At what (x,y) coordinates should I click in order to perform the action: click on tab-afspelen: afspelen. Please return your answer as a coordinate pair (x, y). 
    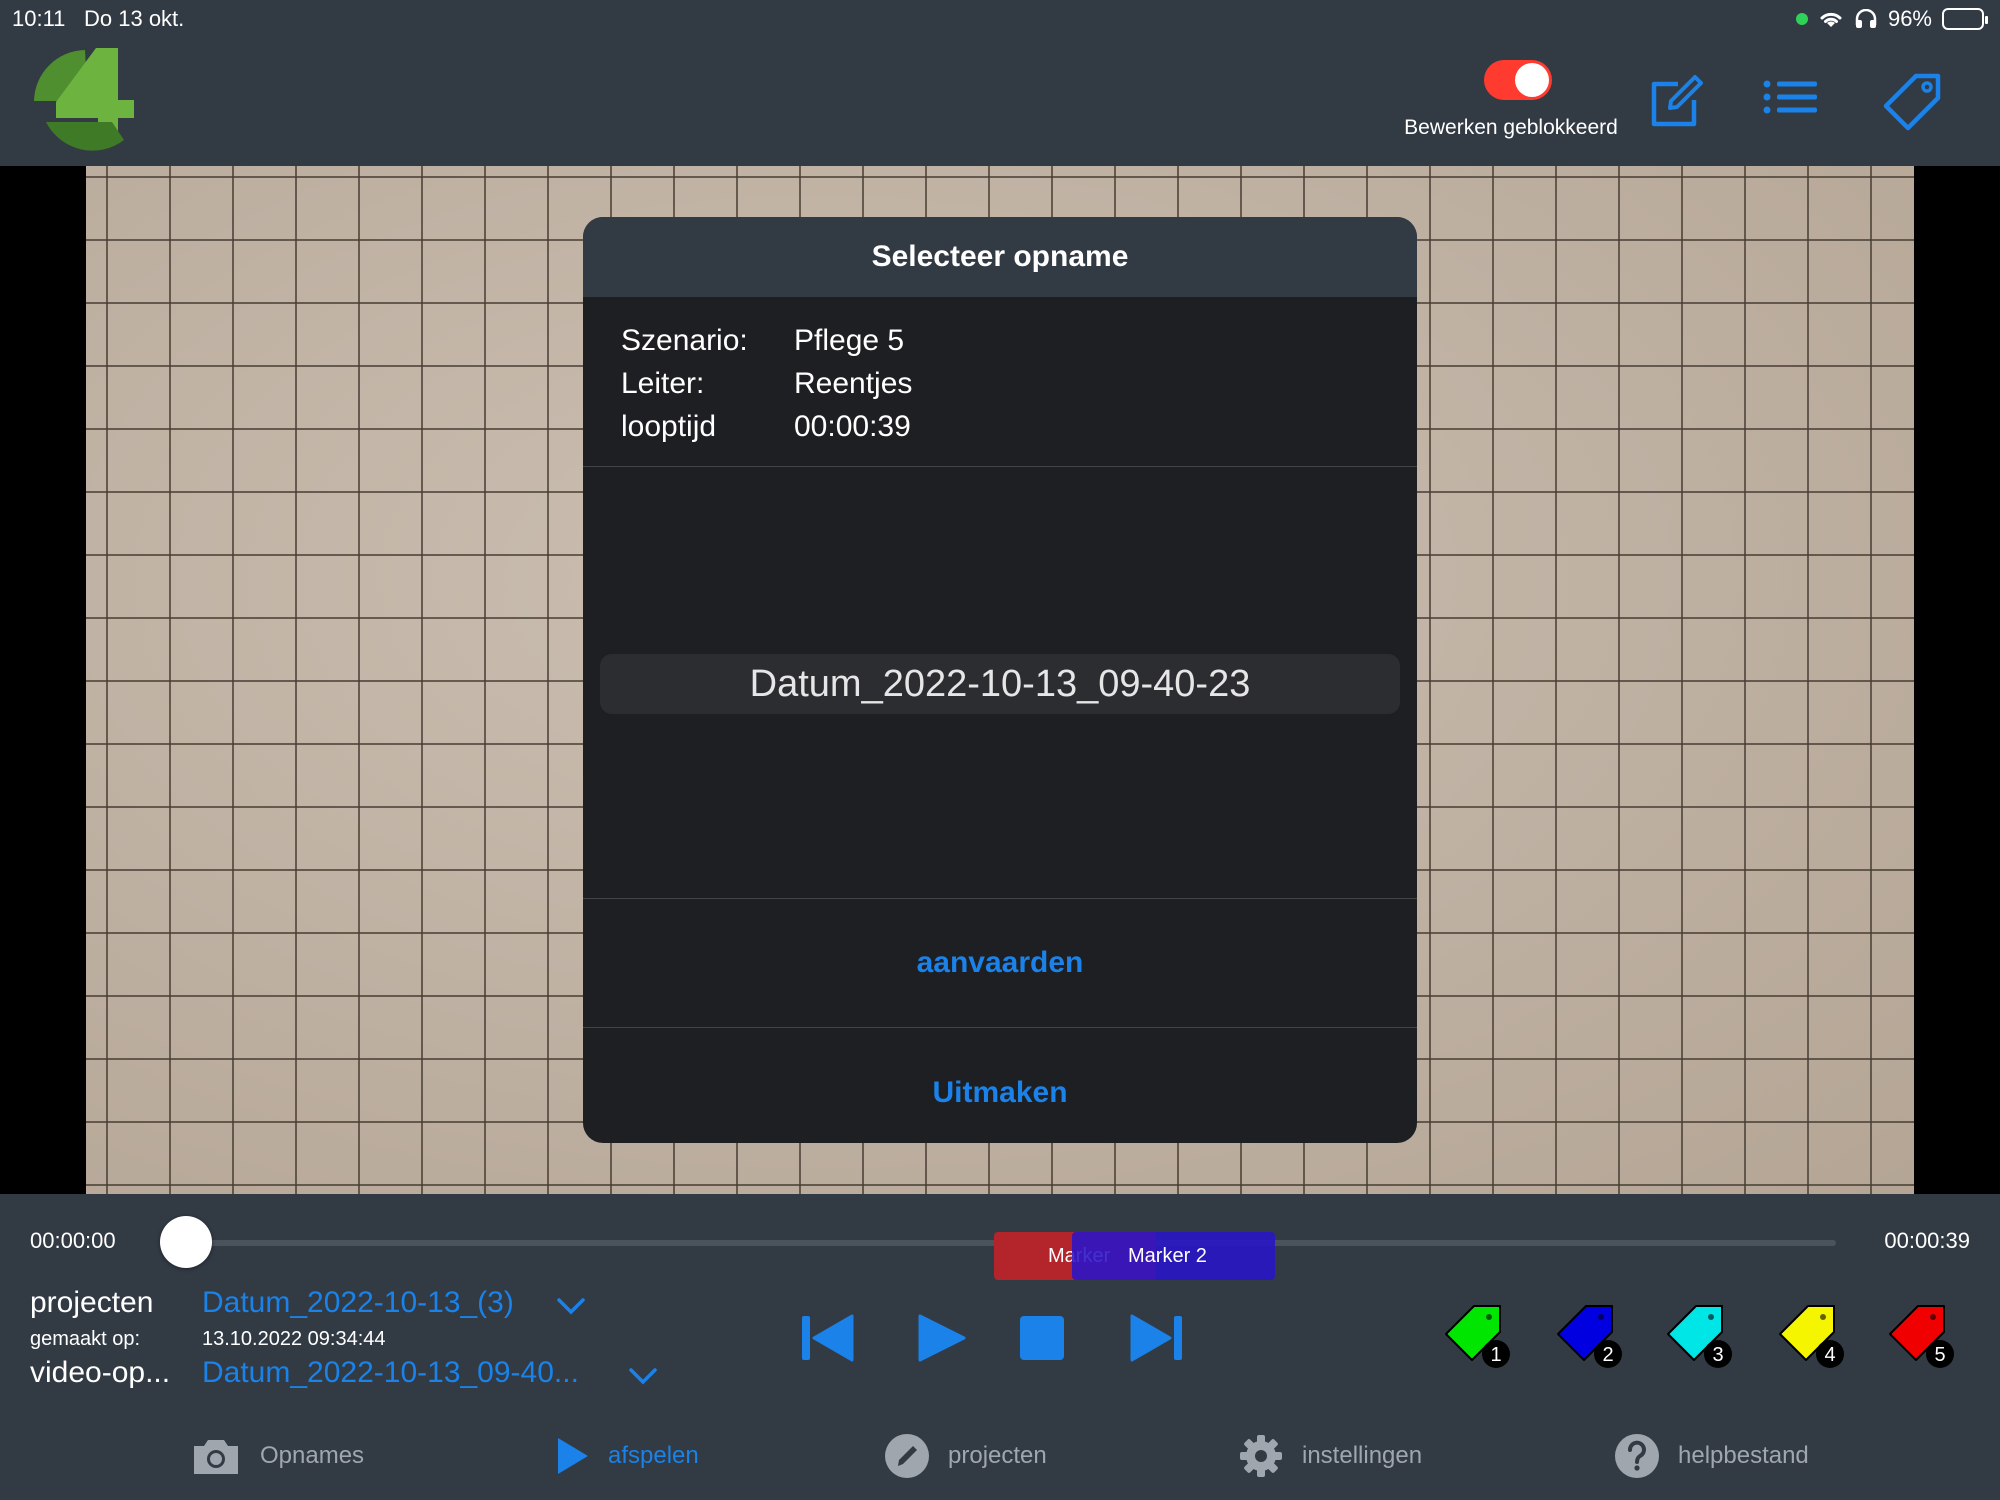
    Looking at the image, I should click on (627, 1456).